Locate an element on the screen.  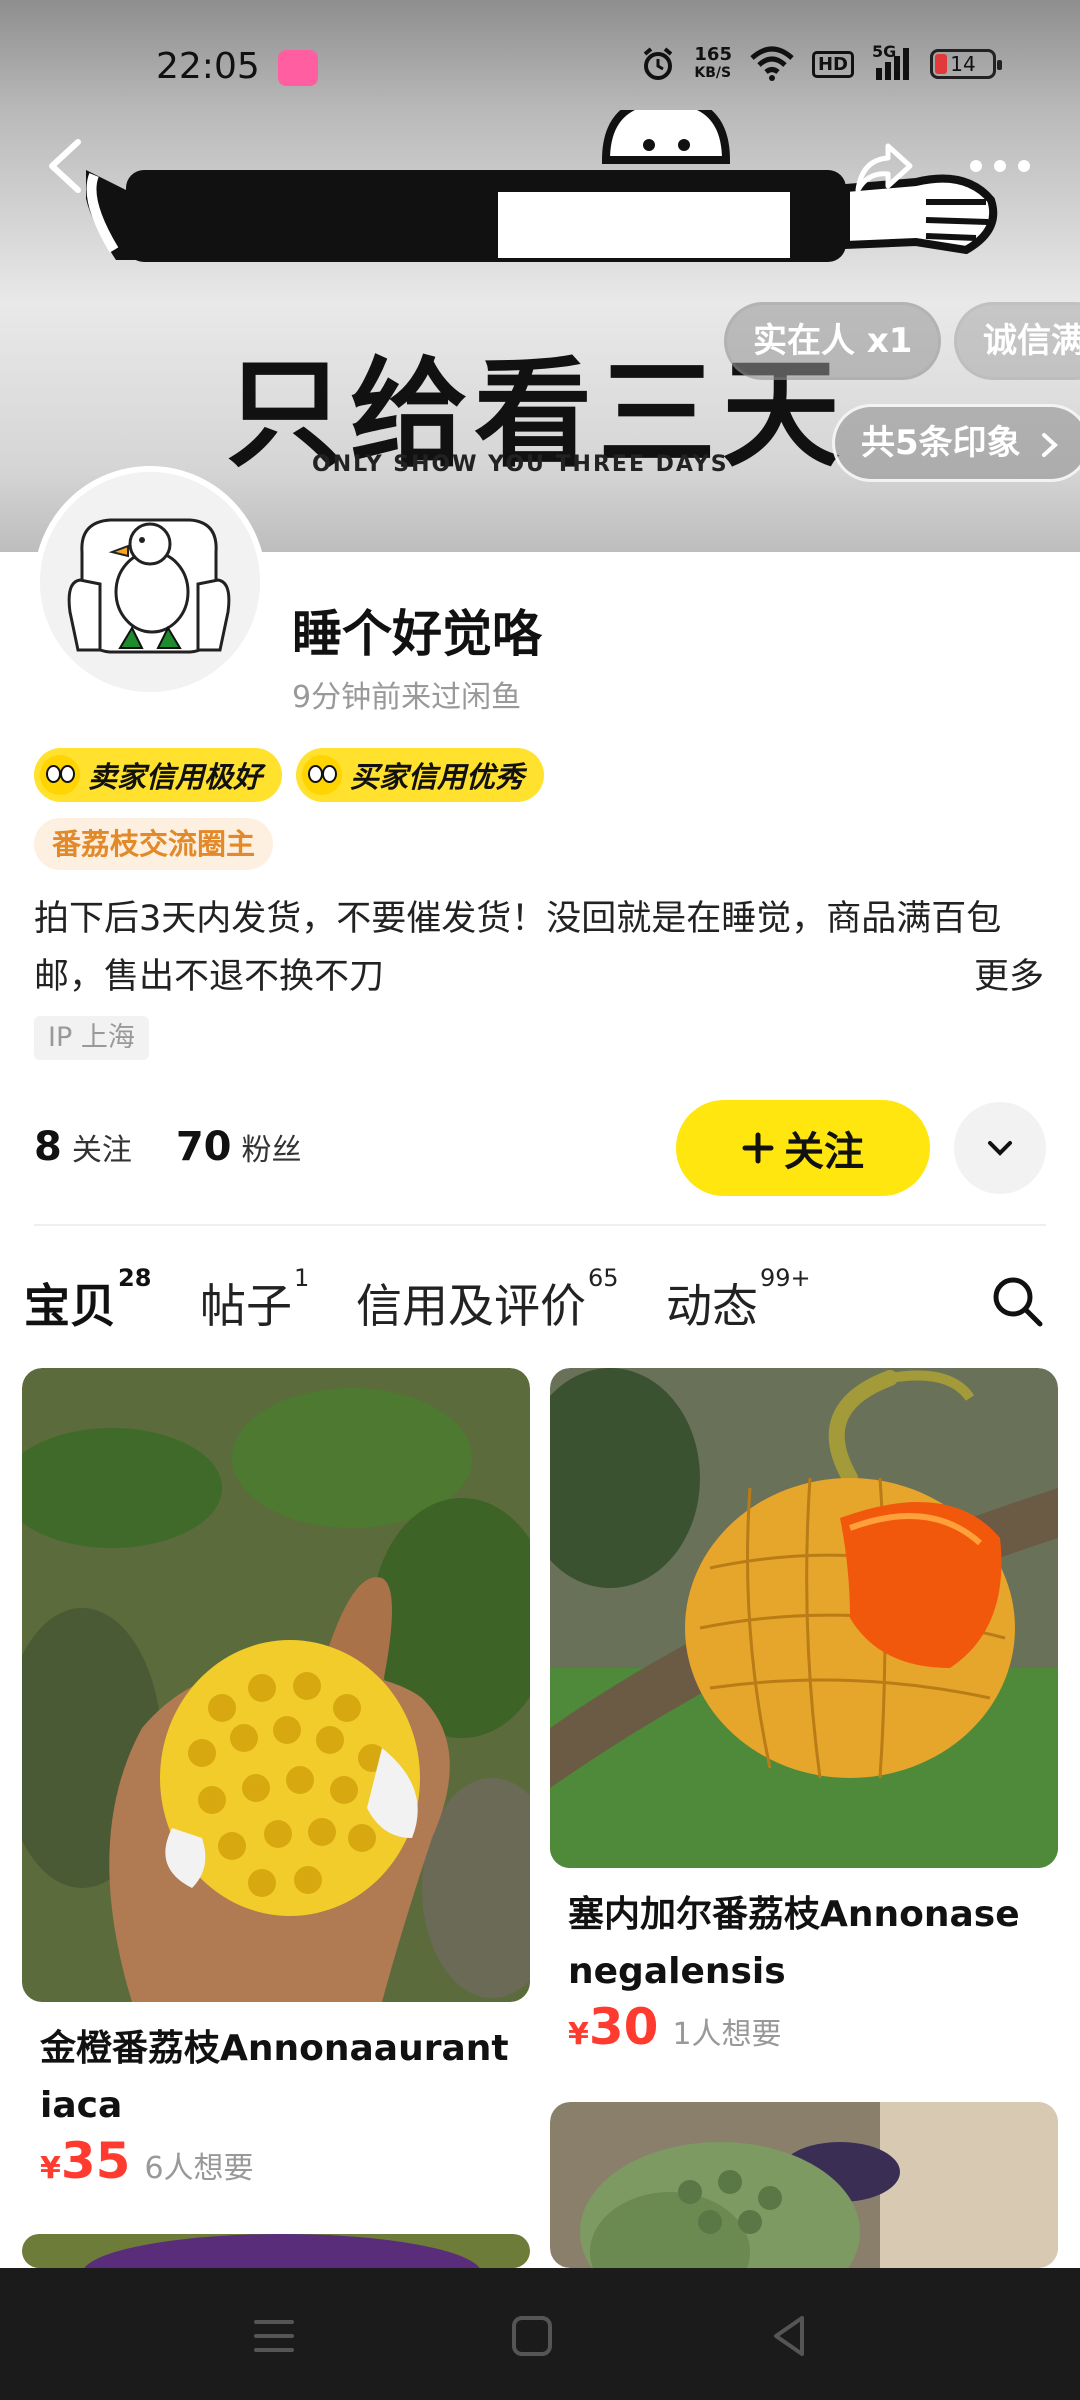
tab-activity-label: 动态 is located at coordinates (712, 1306).